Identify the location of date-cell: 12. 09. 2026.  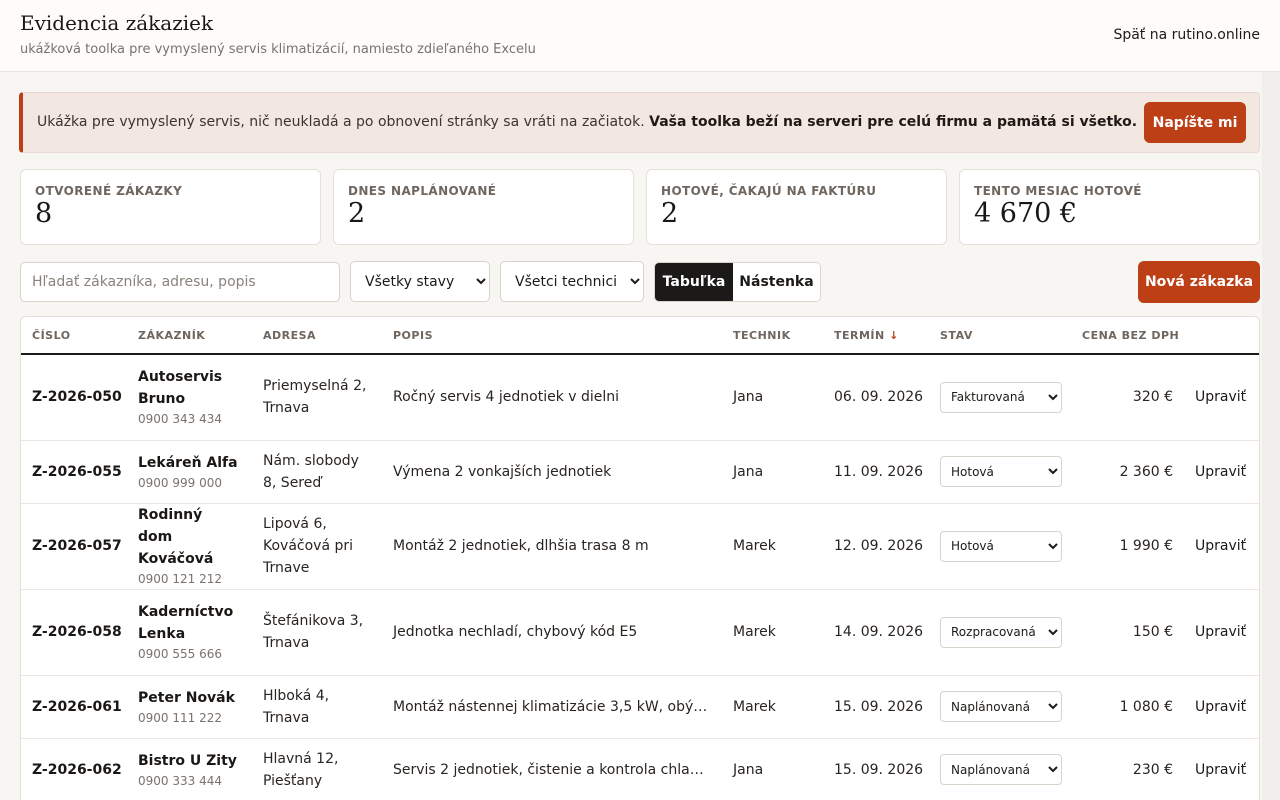
(876, 546).